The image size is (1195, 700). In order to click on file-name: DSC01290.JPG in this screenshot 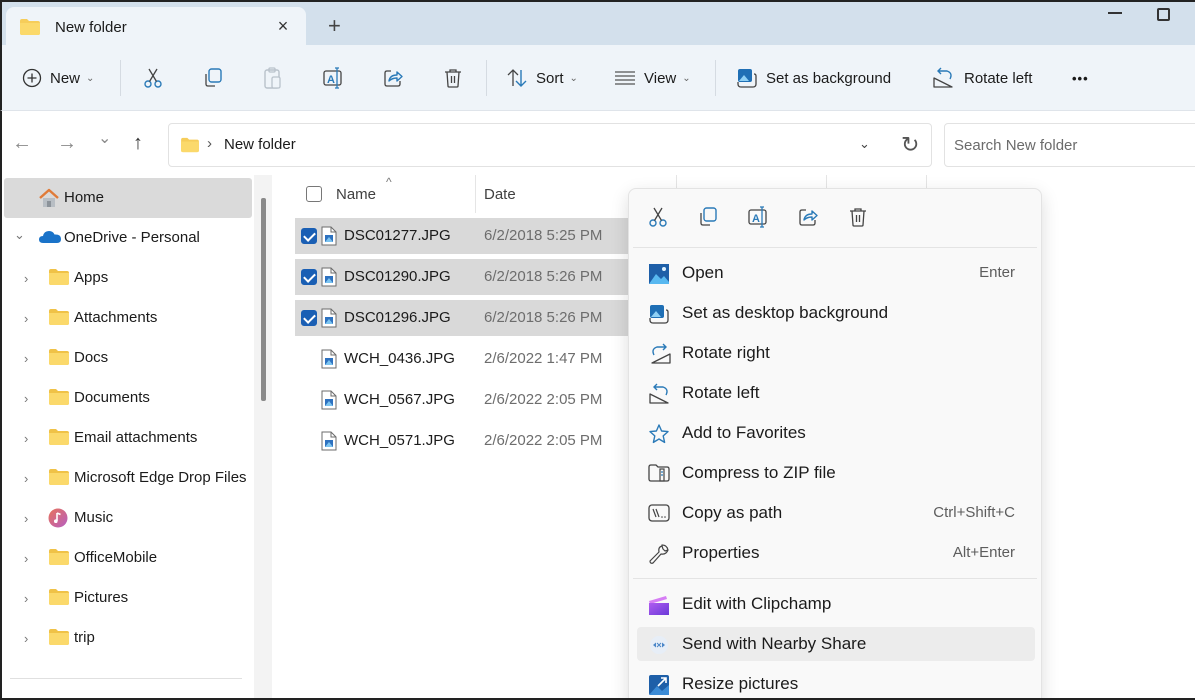, I will do `click(397, 276)`.